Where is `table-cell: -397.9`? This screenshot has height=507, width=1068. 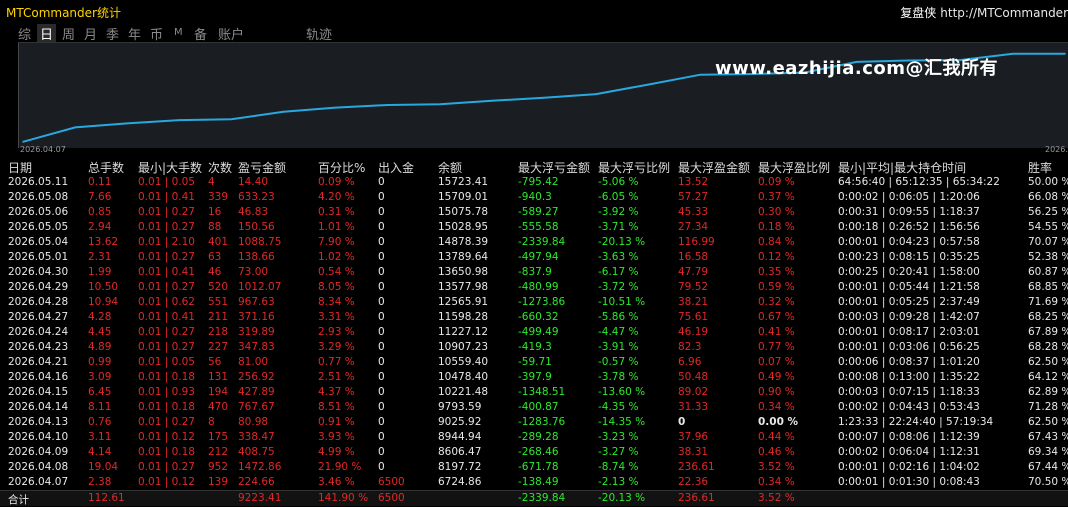 table-cell: -397.9 is located at coordinates (535, 377).